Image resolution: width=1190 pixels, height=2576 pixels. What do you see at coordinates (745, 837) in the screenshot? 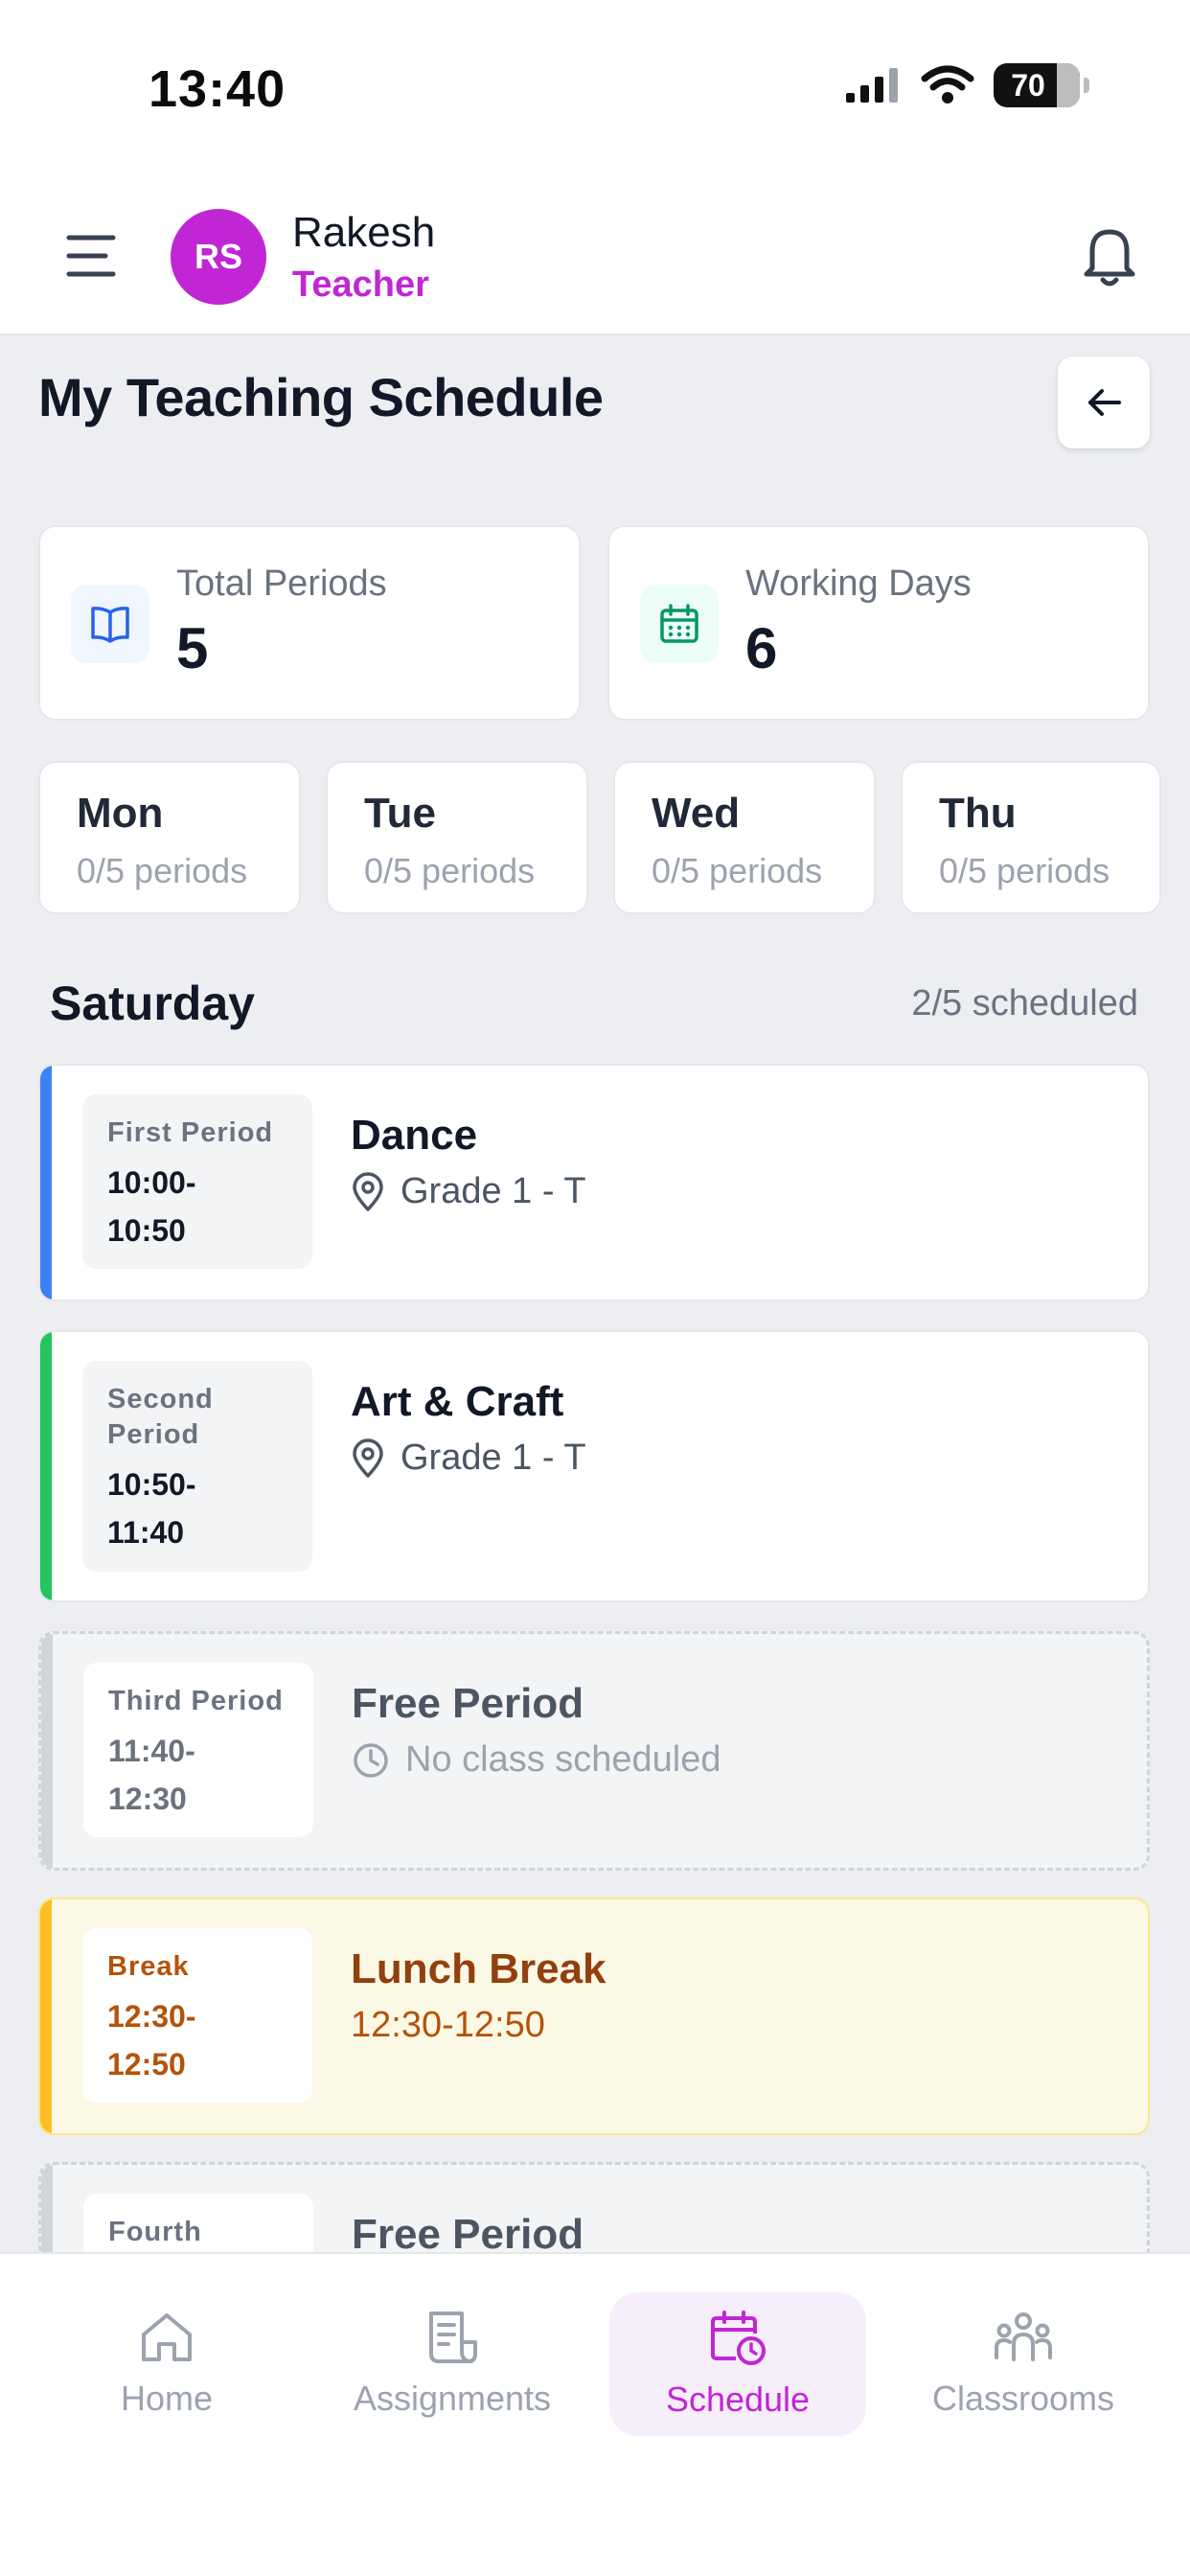
I see `day-tab-wed: Wed 0/5 periods` at bounding box center [745, 837].